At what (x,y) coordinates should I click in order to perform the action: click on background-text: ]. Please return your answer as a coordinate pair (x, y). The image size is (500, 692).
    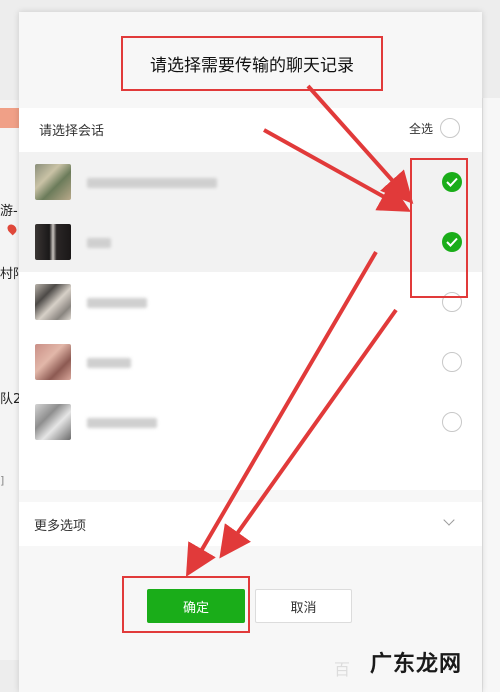
    Looking at the image, I should click on (2, 480).